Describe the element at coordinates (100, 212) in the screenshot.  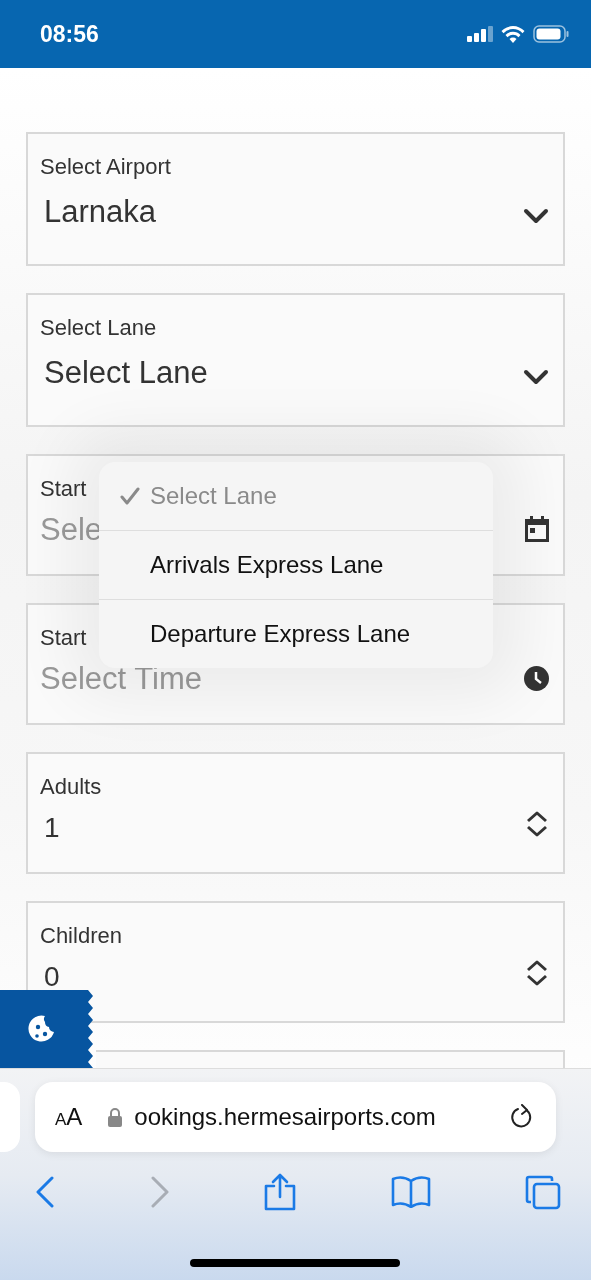
I see `field-value: Larnaka` at that location.